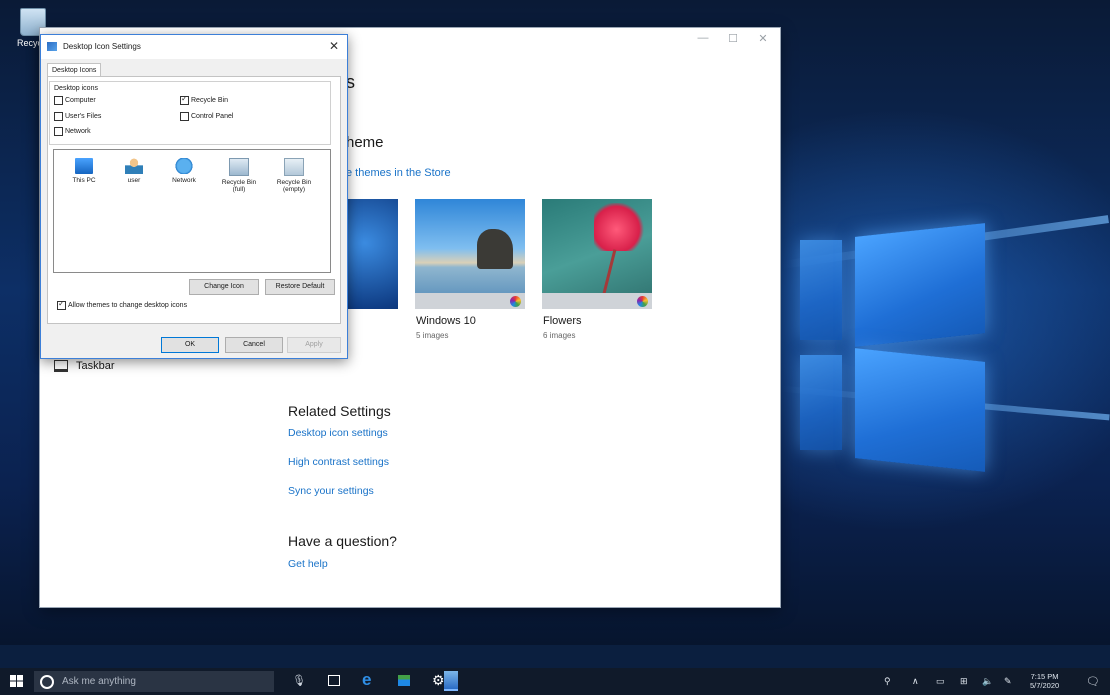 The height and width of the screenshot is (695, 1110). What do you see at coordinates (224, 287) in the screenshot?
I see `change-icon-button: Change Icon` at bounding box center [224, 287].